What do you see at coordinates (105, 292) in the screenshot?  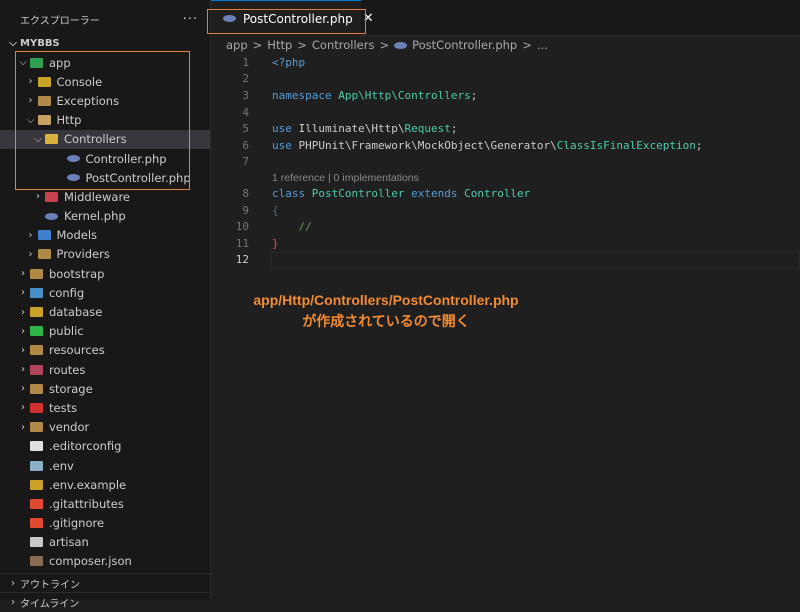 I see `tree-item-config: › config` at bounding box center [105, 292].